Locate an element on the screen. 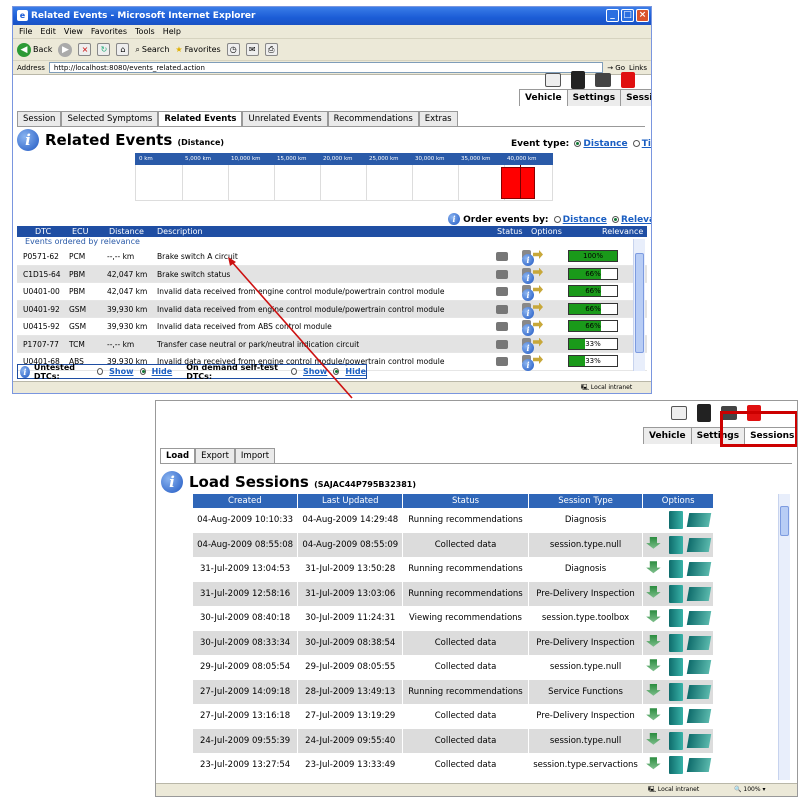 Image resolution: width=800 pixels, height=800 pixels. zoom-text: 100% is located at coordinates (752, 789).